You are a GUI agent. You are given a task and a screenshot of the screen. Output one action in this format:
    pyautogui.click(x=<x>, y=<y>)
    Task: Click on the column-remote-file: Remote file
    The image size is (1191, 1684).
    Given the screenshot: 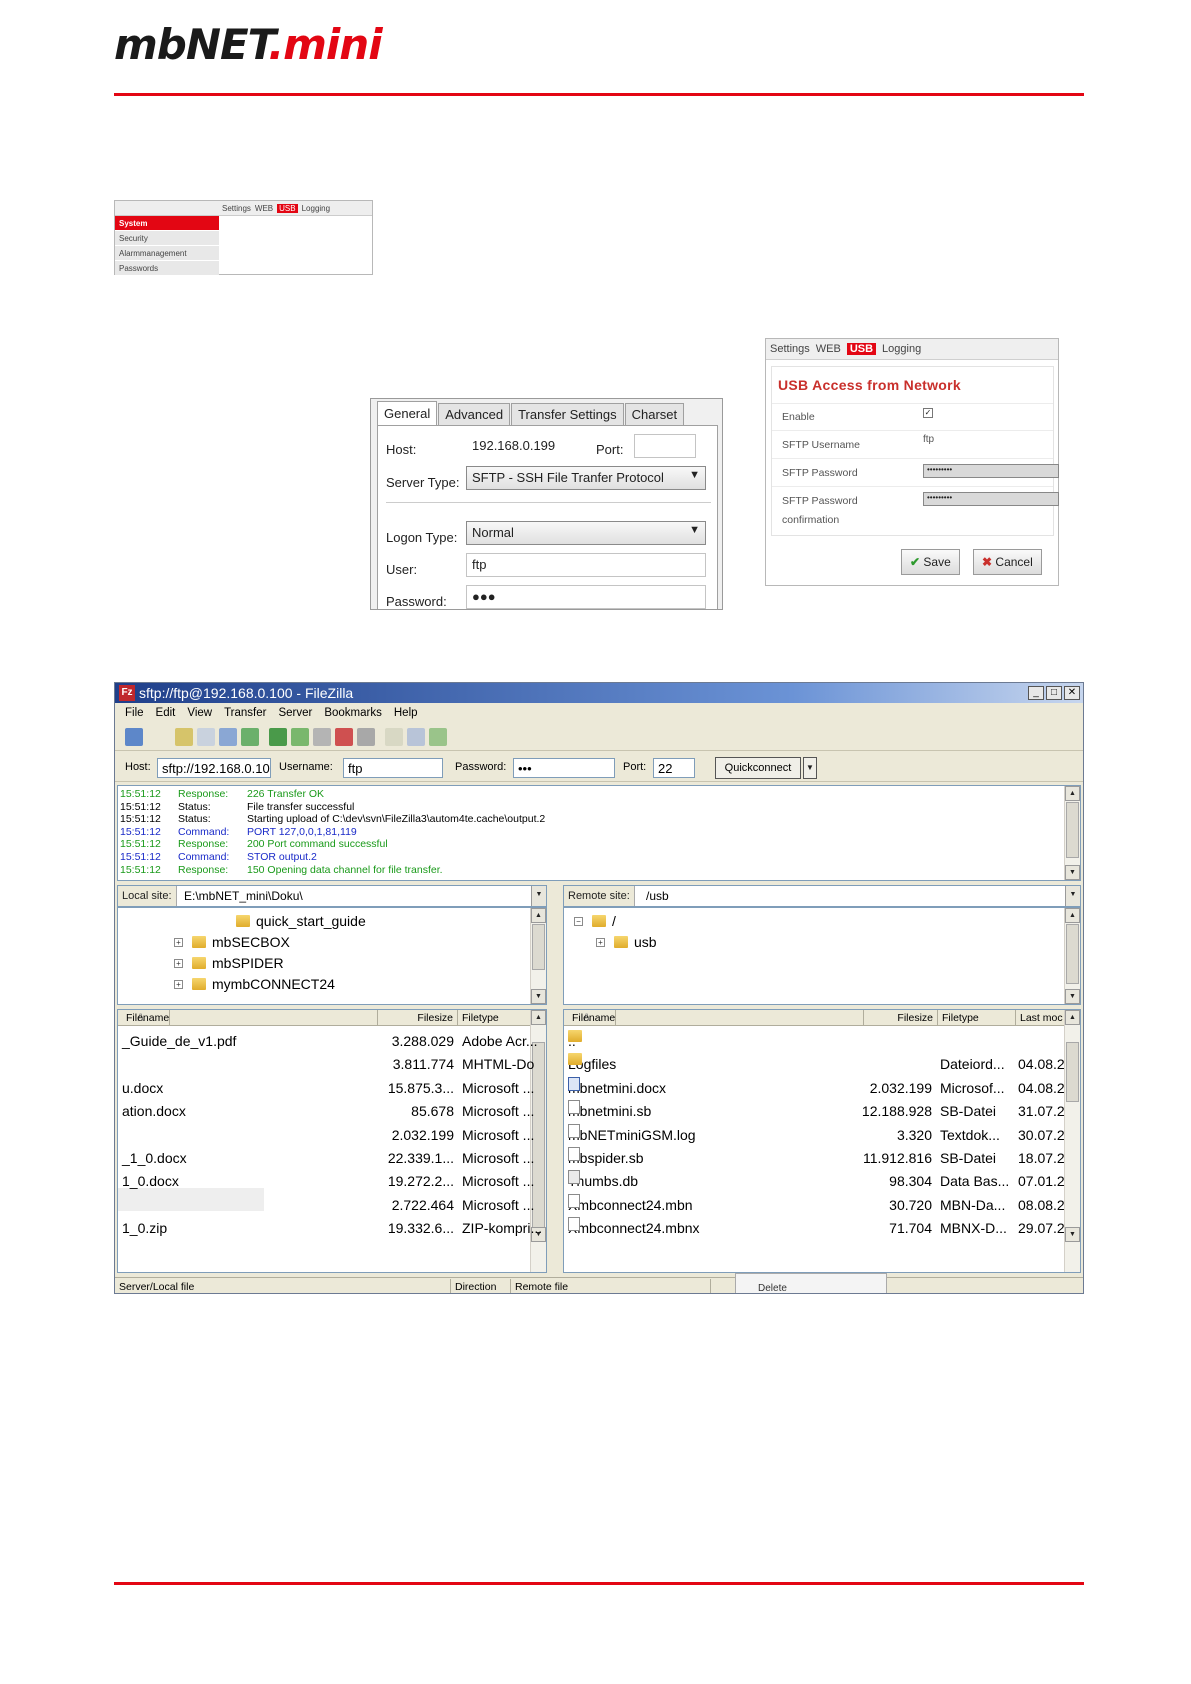 What is the action you would take?
    pyautogui.click(x=611, y=1286)
    